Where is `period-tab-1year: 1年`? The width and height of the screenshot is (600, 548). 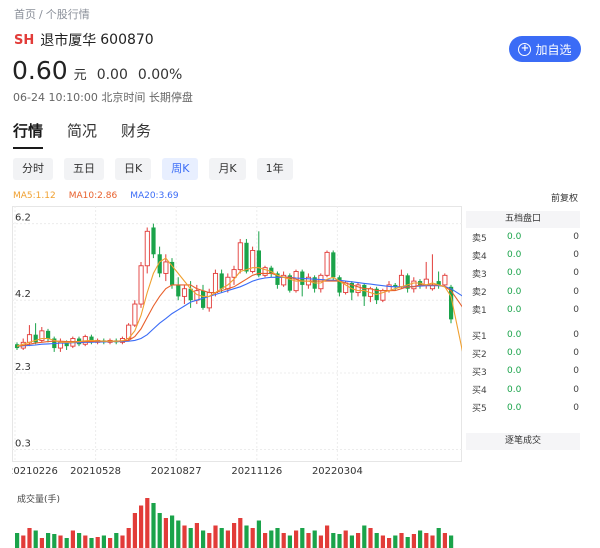 period-tab-1year: 1年 is located at coordinates (274, 169).